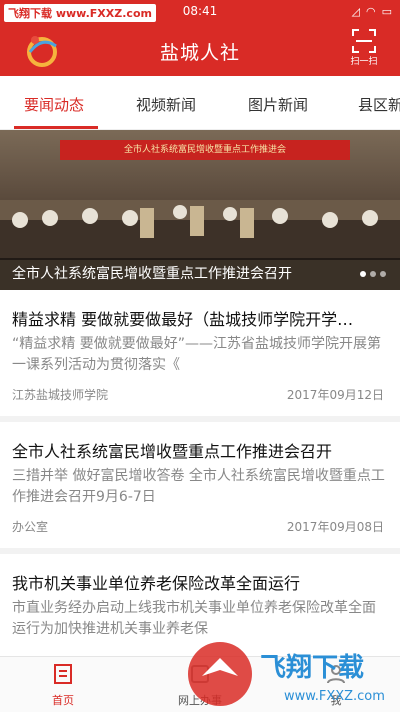 The height and width of the screenshot is (712, 400). What do you see at coordinates (335, 527) in the screenshot?
I see `news-date: 2017年09月08日` at bounding box center [335, 527].